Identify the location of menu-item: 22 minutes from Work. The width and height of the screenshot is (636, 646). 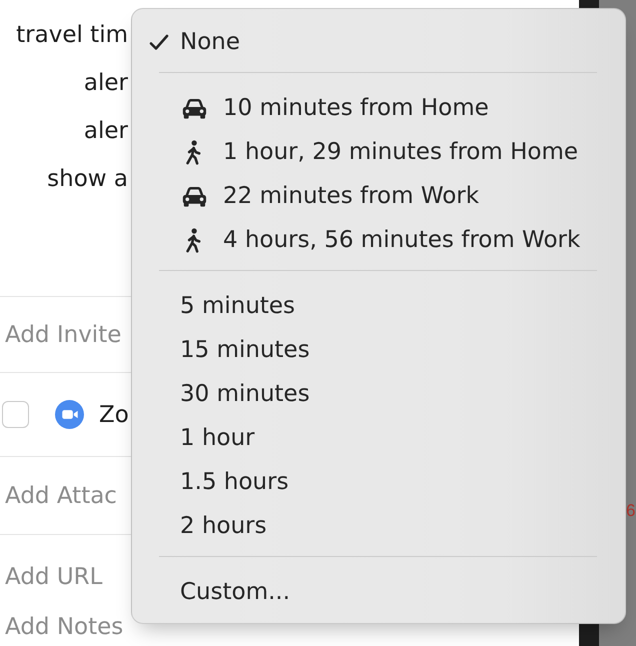
(378, 196).